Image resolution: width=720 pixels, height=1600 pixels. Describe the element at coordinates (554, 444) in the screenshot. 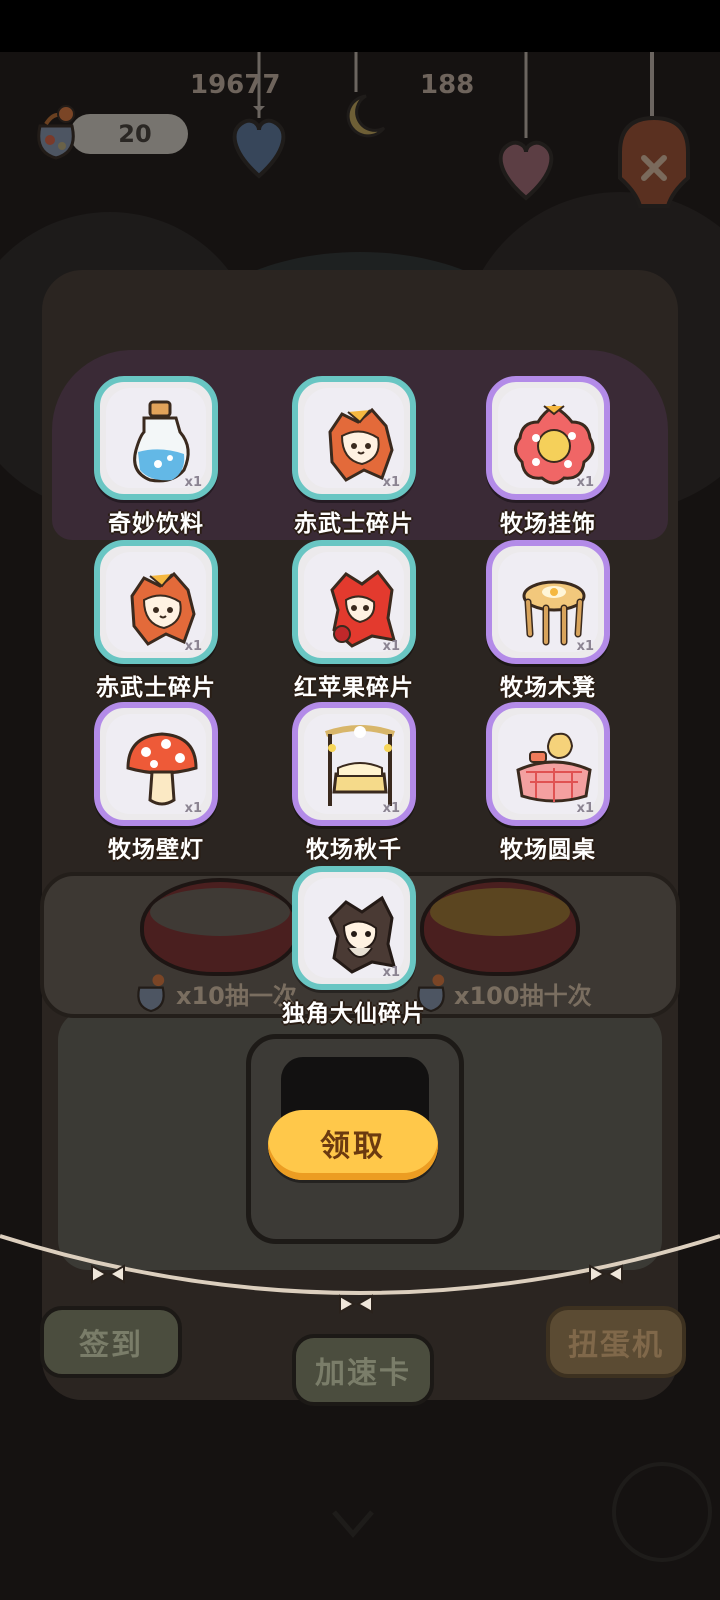

I see `flower-ornament-icon` at that location.